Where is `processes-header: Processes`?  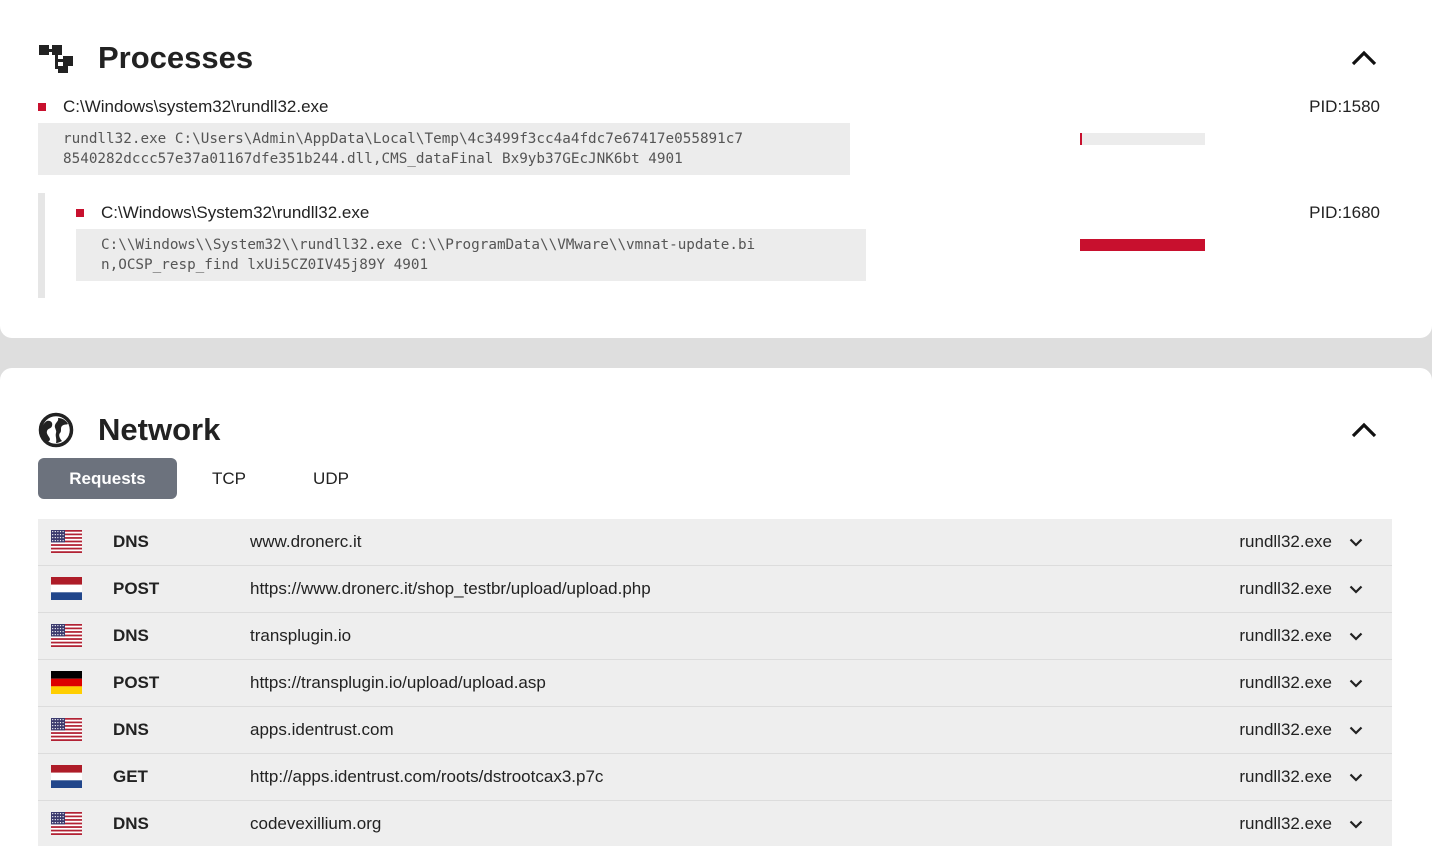 processes-header: Processes is located at coordinates (709, 58).